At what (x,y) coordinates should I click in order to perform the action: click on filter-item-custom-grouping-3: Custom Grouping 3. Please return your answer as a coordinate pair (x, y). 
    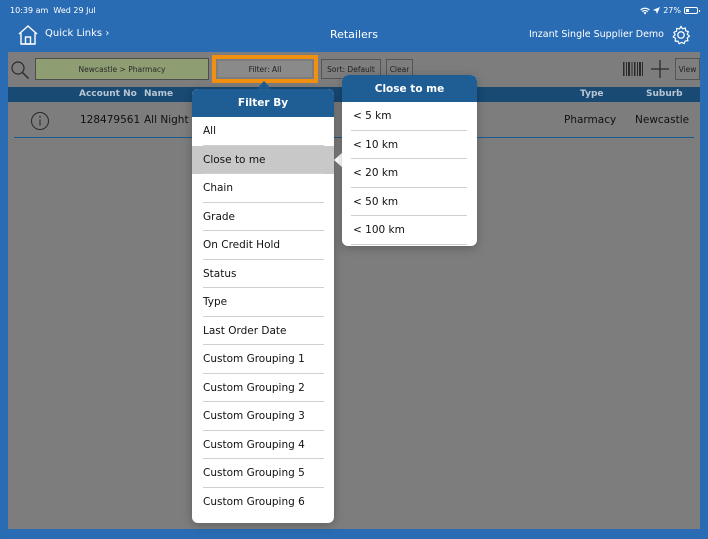
    Looking at the image, I should click on (263, 416).